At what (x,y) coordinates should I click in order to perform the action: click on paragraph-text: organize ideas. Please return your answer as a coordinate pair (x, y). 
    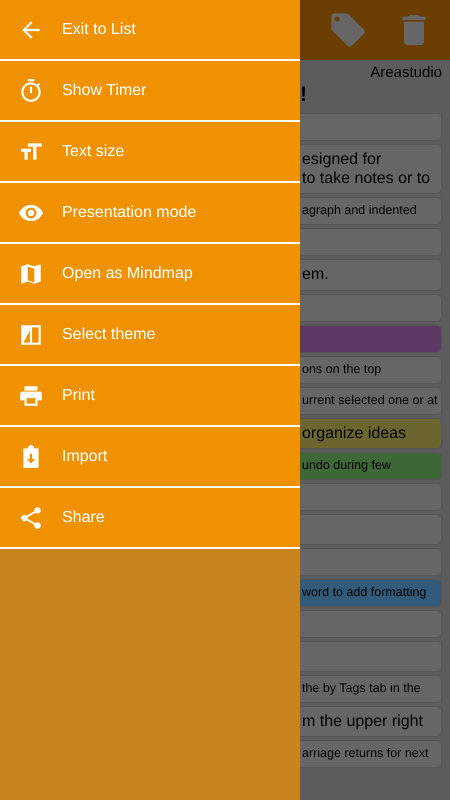
    Looking at the image, I should click on (354, 433).